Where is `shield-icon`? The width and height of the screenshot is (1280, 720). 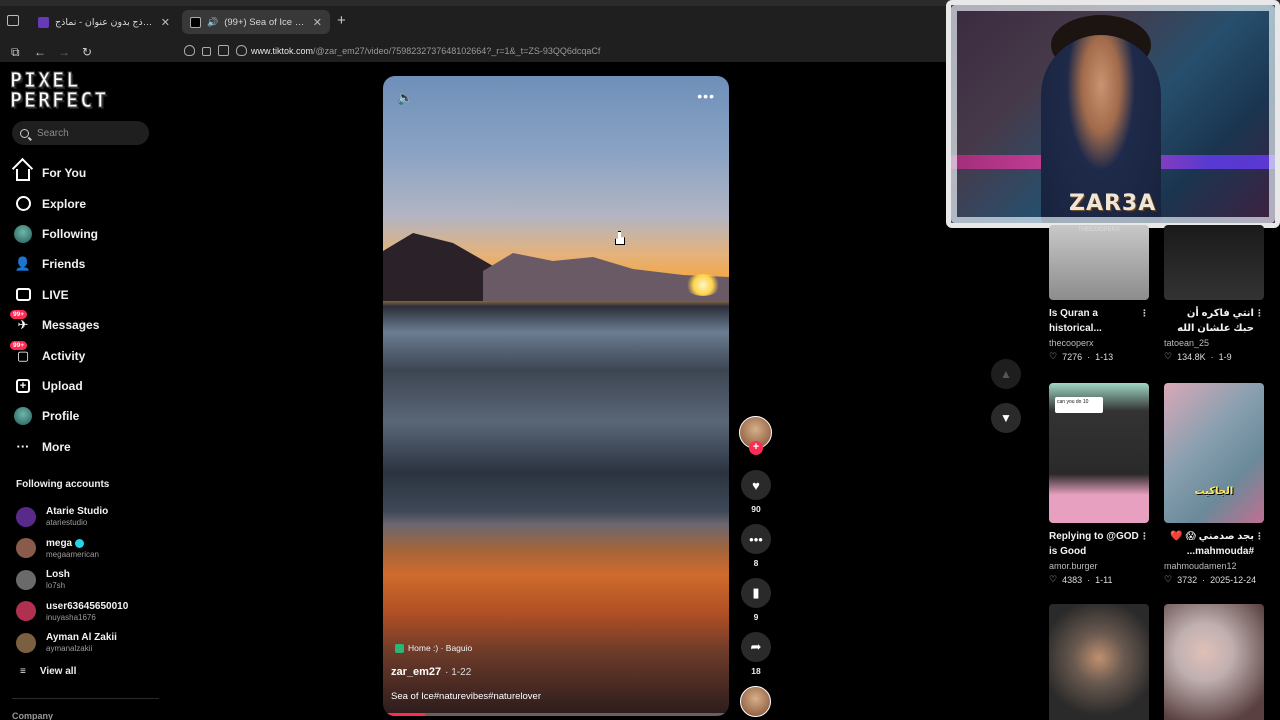 shield-icon is located at coordinates (189, 50).